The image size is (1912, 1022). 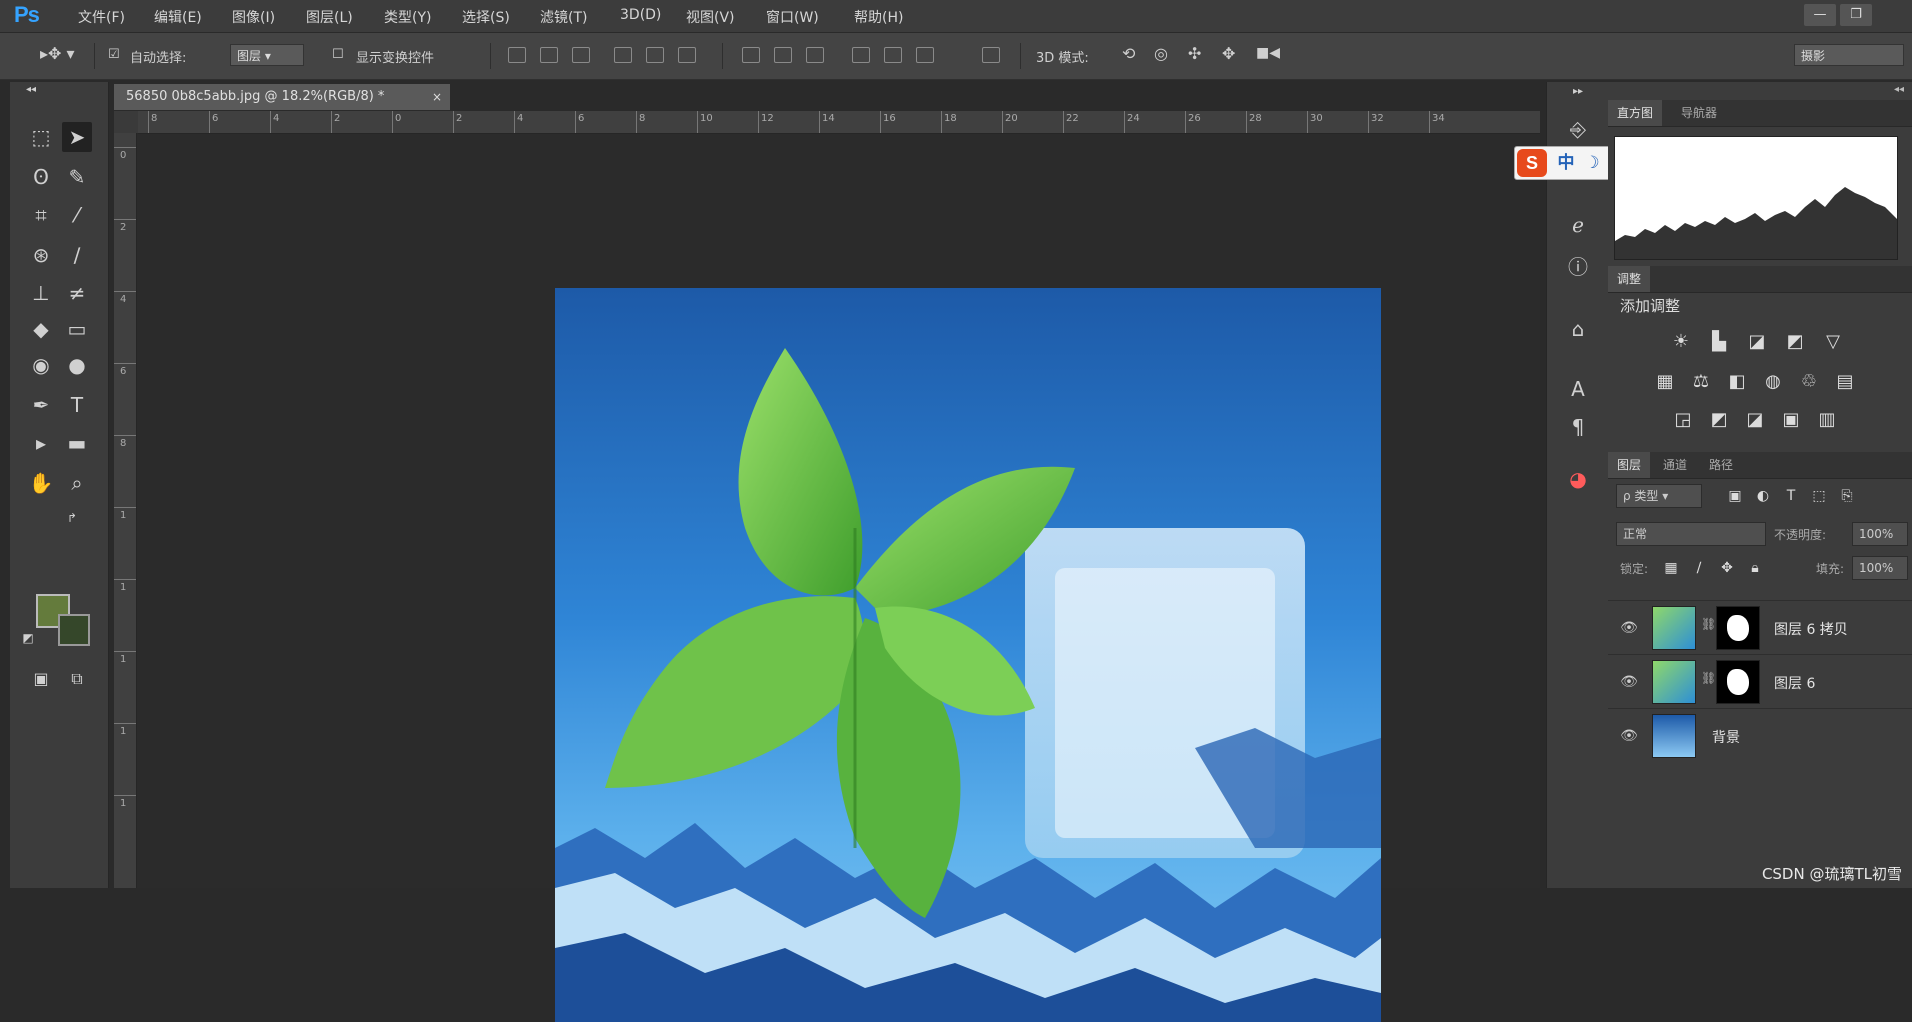 What do you see at coordinates (1691, 534) in the screenshot?
I see `blend-mode-dropdown: 正常` at bounding box center [1691, 534].